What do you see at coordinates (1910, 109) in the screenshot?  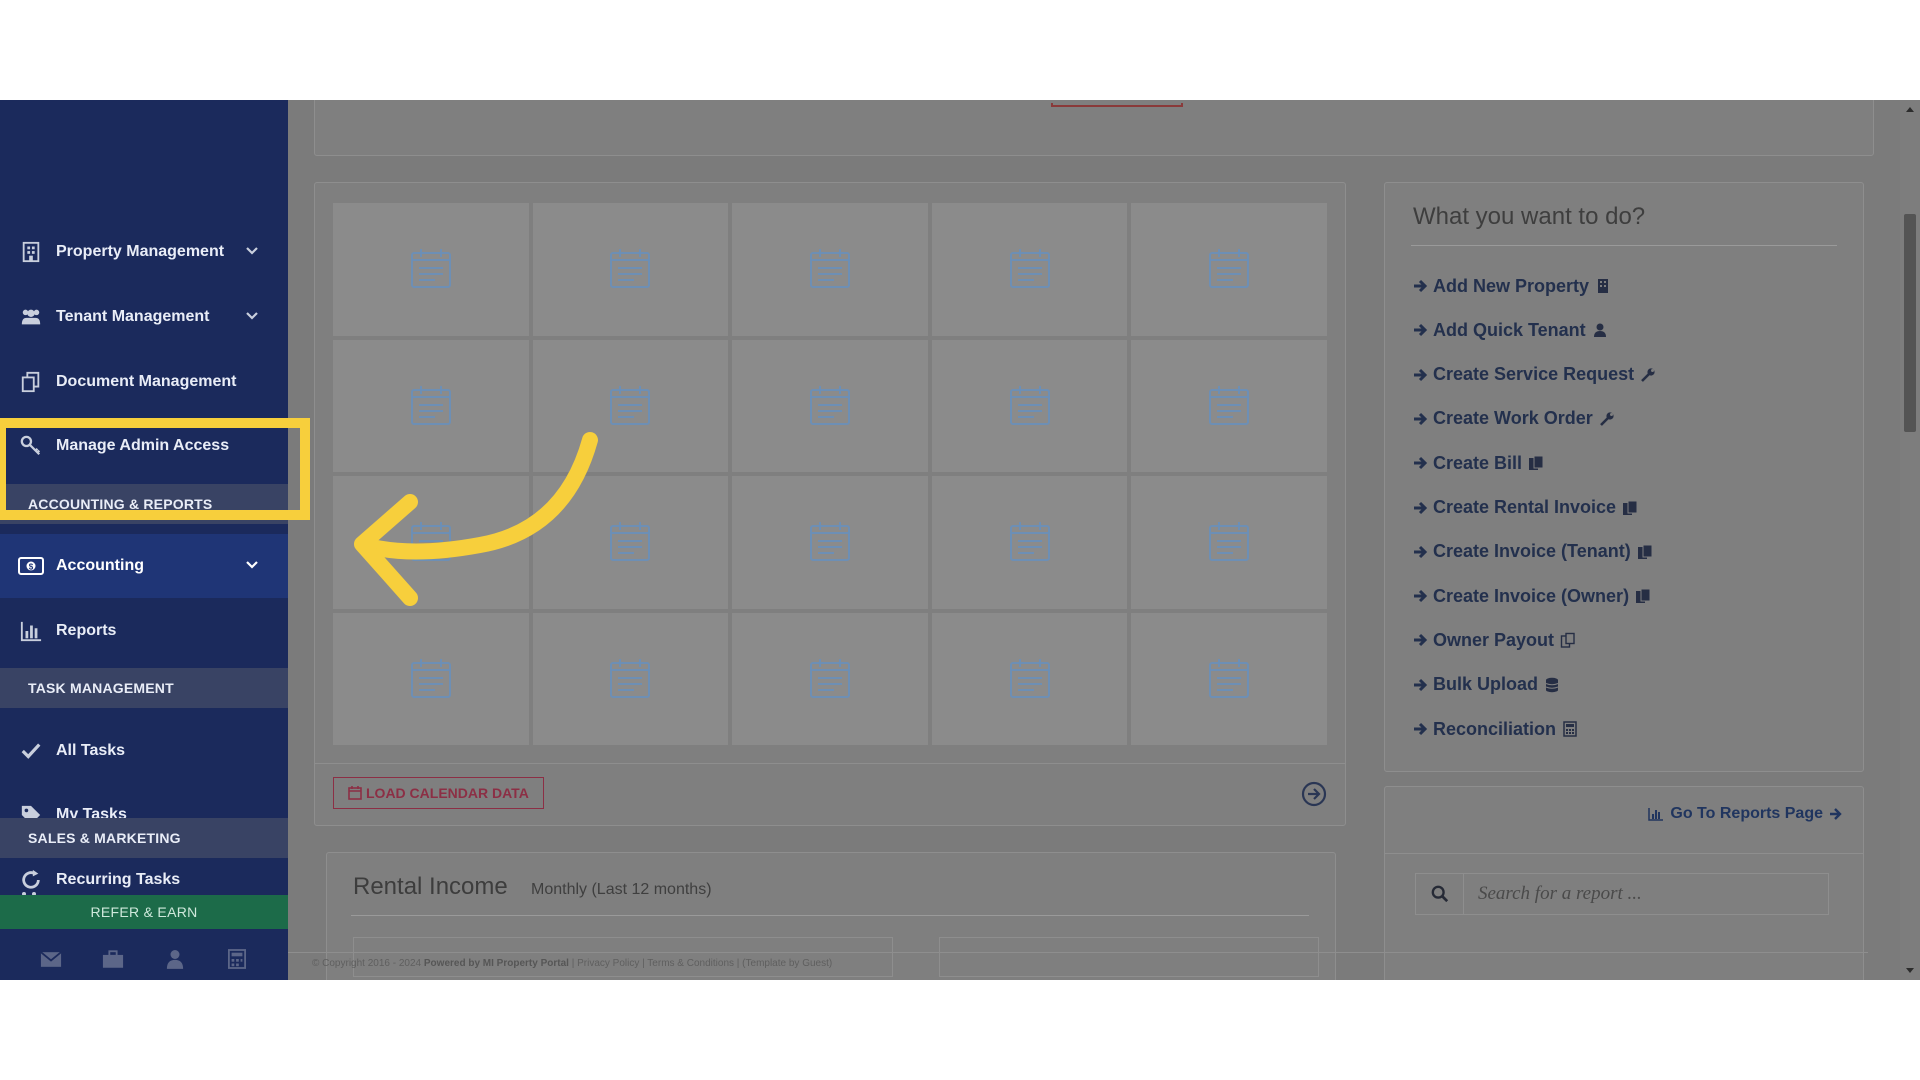 I see `scroll-up-icon` at bounding box center [1910, 109].